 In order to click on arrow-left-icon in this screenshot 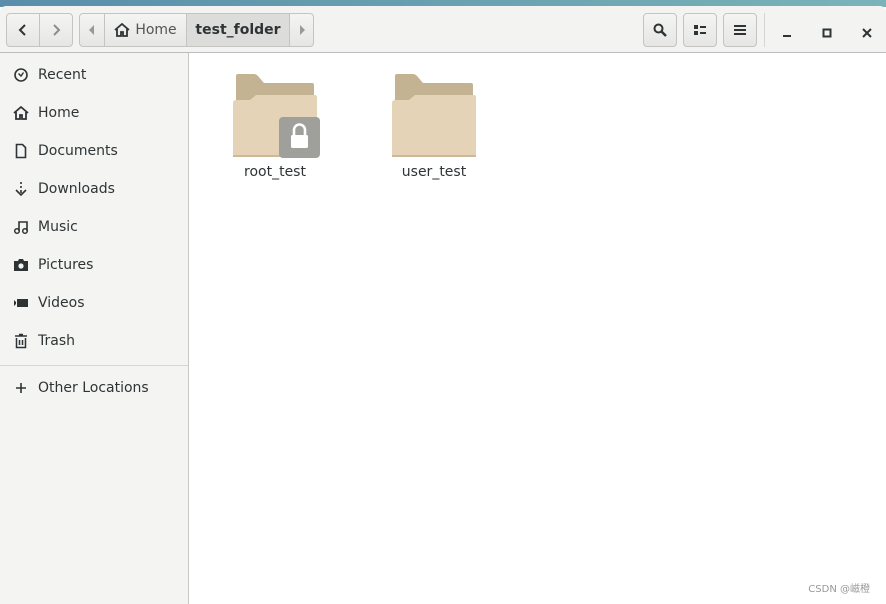, I will do `click(91, 30)`.